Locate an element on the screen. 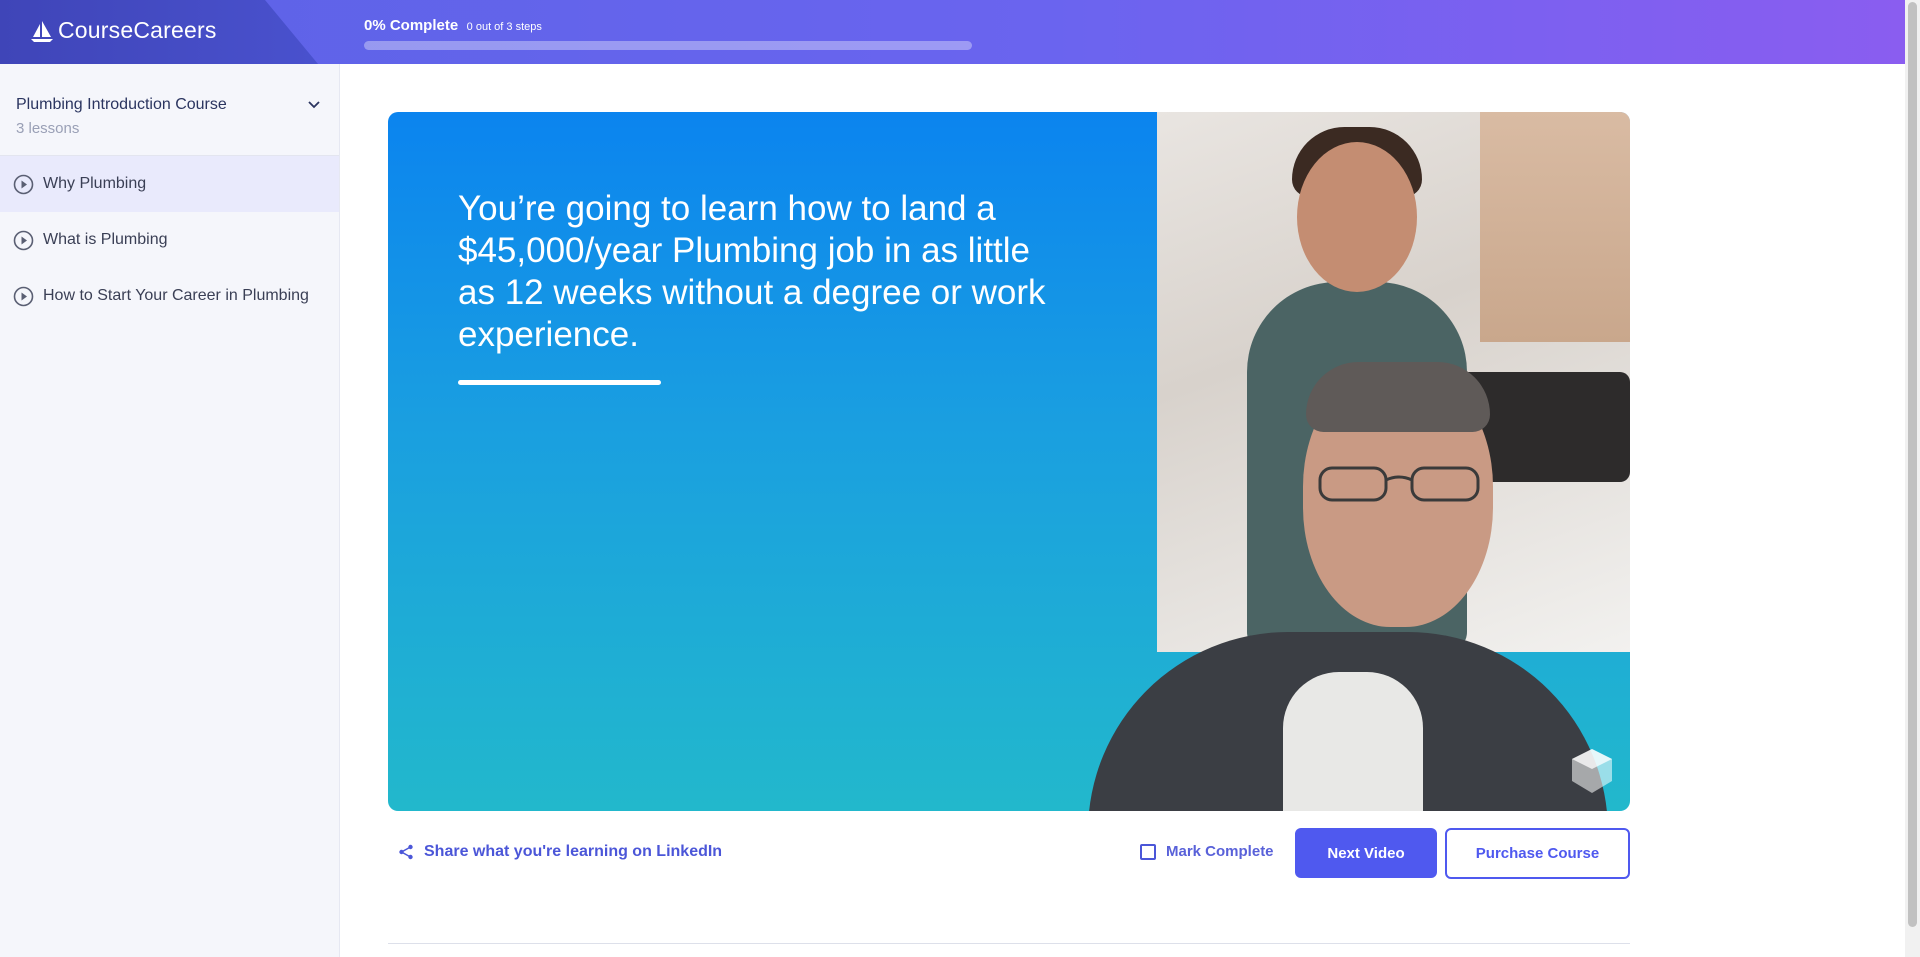 The image size is (1920, 957). mark-complete-checkbox is located at coordinates (1148, 851).